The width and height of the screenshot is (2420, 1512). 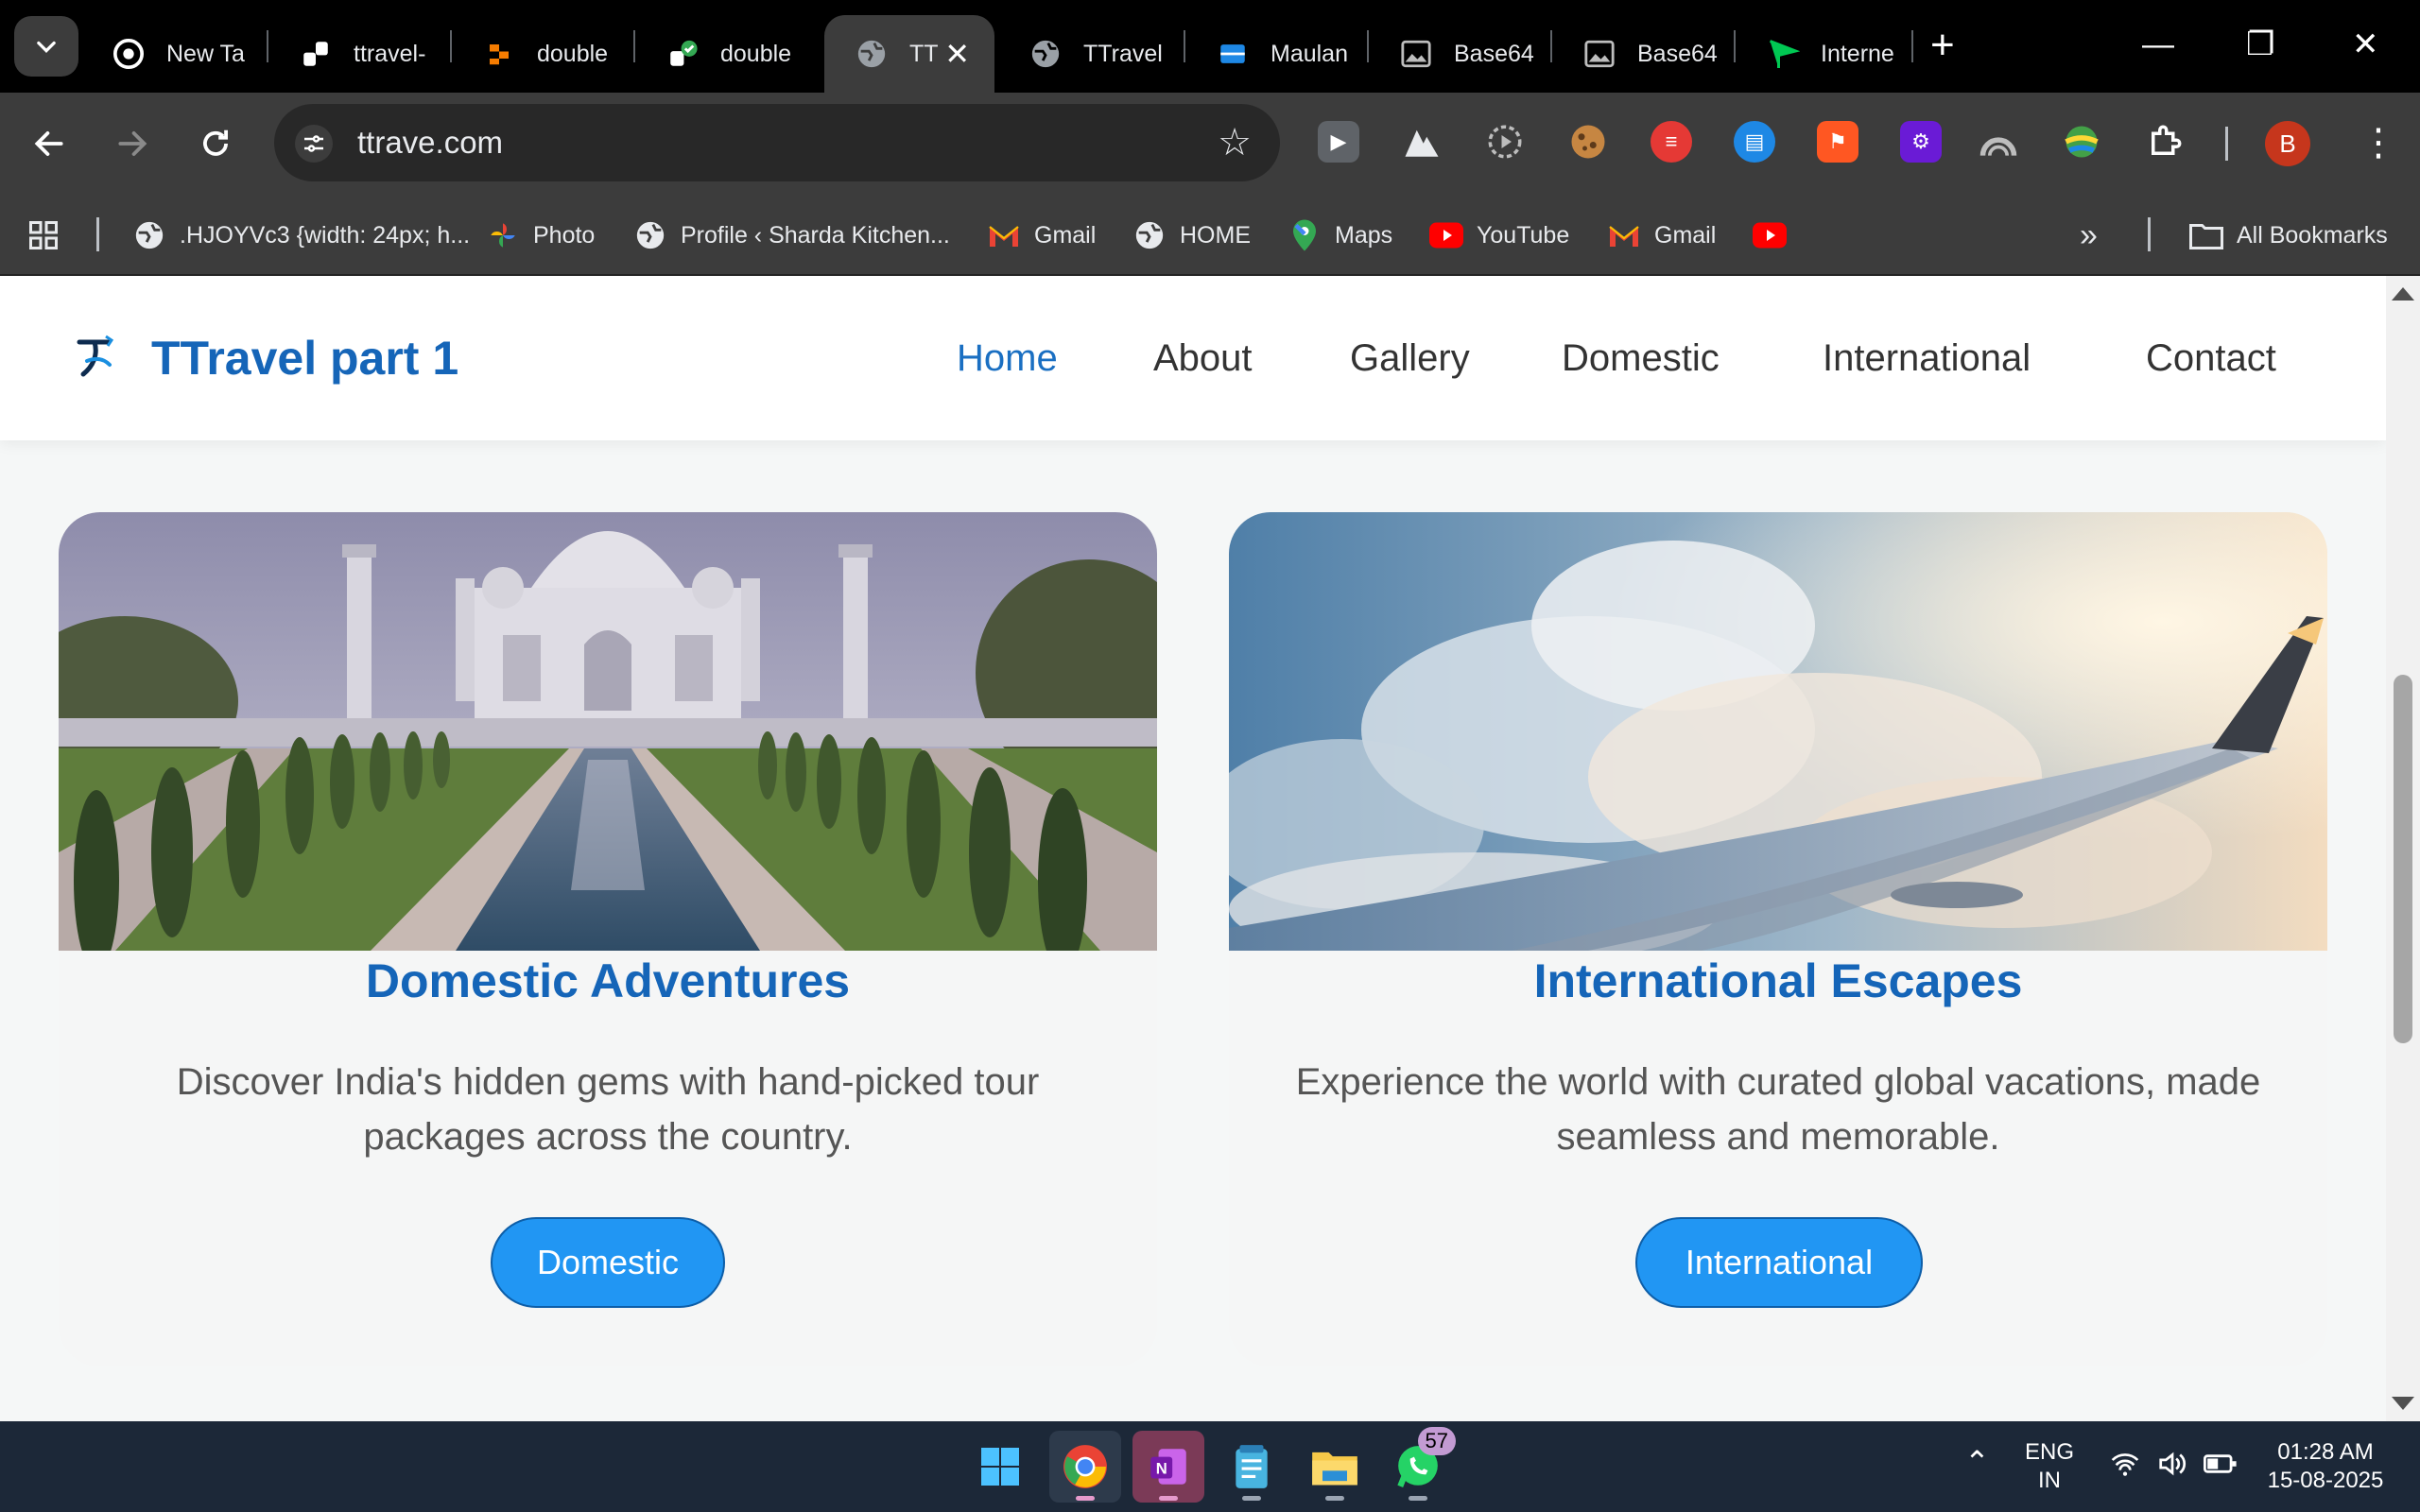 What do you see at coordinates (304, 358) in the screenshot?
I see `site-title: TTravel part 1` at bounding box center [304, 358].